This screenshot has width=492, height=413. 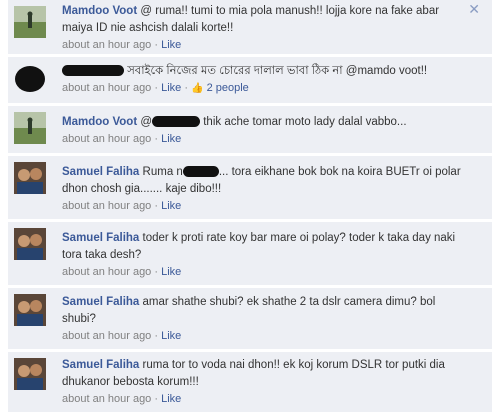 What do you see at coordinates (93, 71) in the screenshot?
I see `redacted-author-name` at bounding box center [93, 71].